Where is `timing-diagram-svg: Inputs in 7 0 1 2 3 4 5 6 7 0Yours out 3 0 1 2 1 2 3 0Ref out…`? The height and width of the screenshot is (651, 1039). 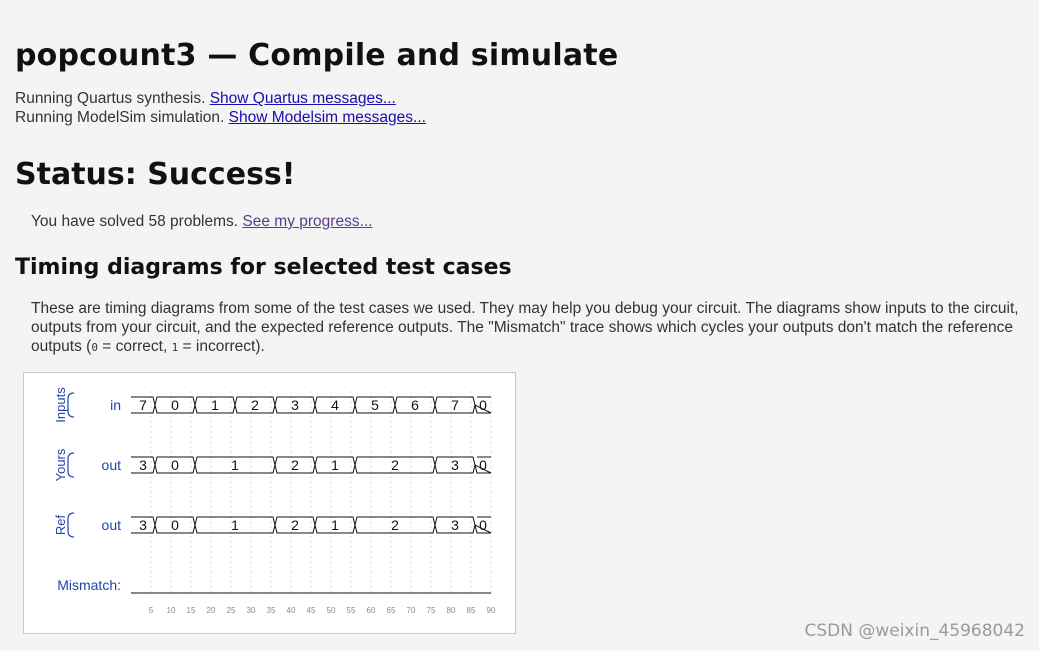 timing-diagram-svg: Inputs in 7 0 1 2 3 4 5 6 7 0Yours out 3 0 1 2 1 2 3 0Ref out… is located at coordinates (274, 501).